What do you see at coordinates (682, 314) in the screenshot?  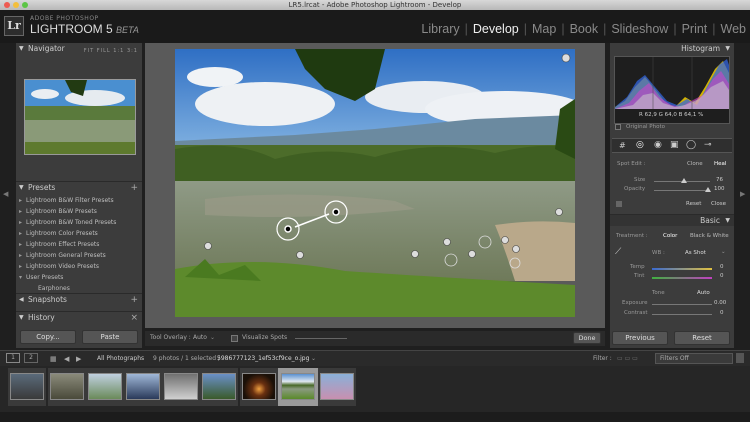 I see `contrast-slider` at bounding box center [682, 314].